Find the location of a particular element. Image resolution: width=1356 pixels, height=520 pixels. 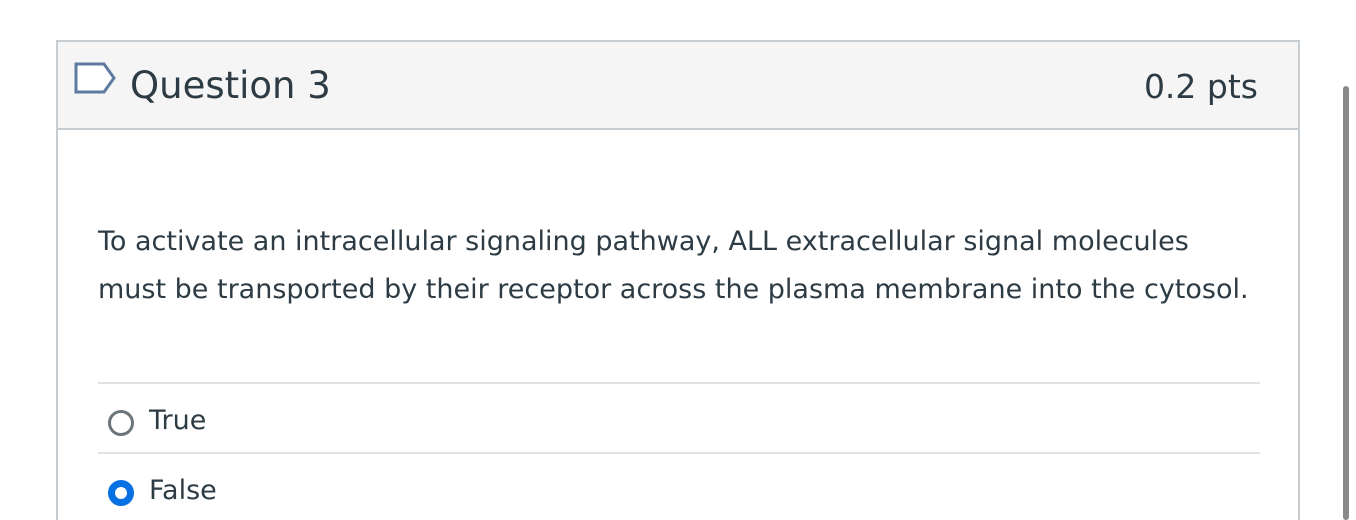

answer-label: False is located at coordinates (183, 491).